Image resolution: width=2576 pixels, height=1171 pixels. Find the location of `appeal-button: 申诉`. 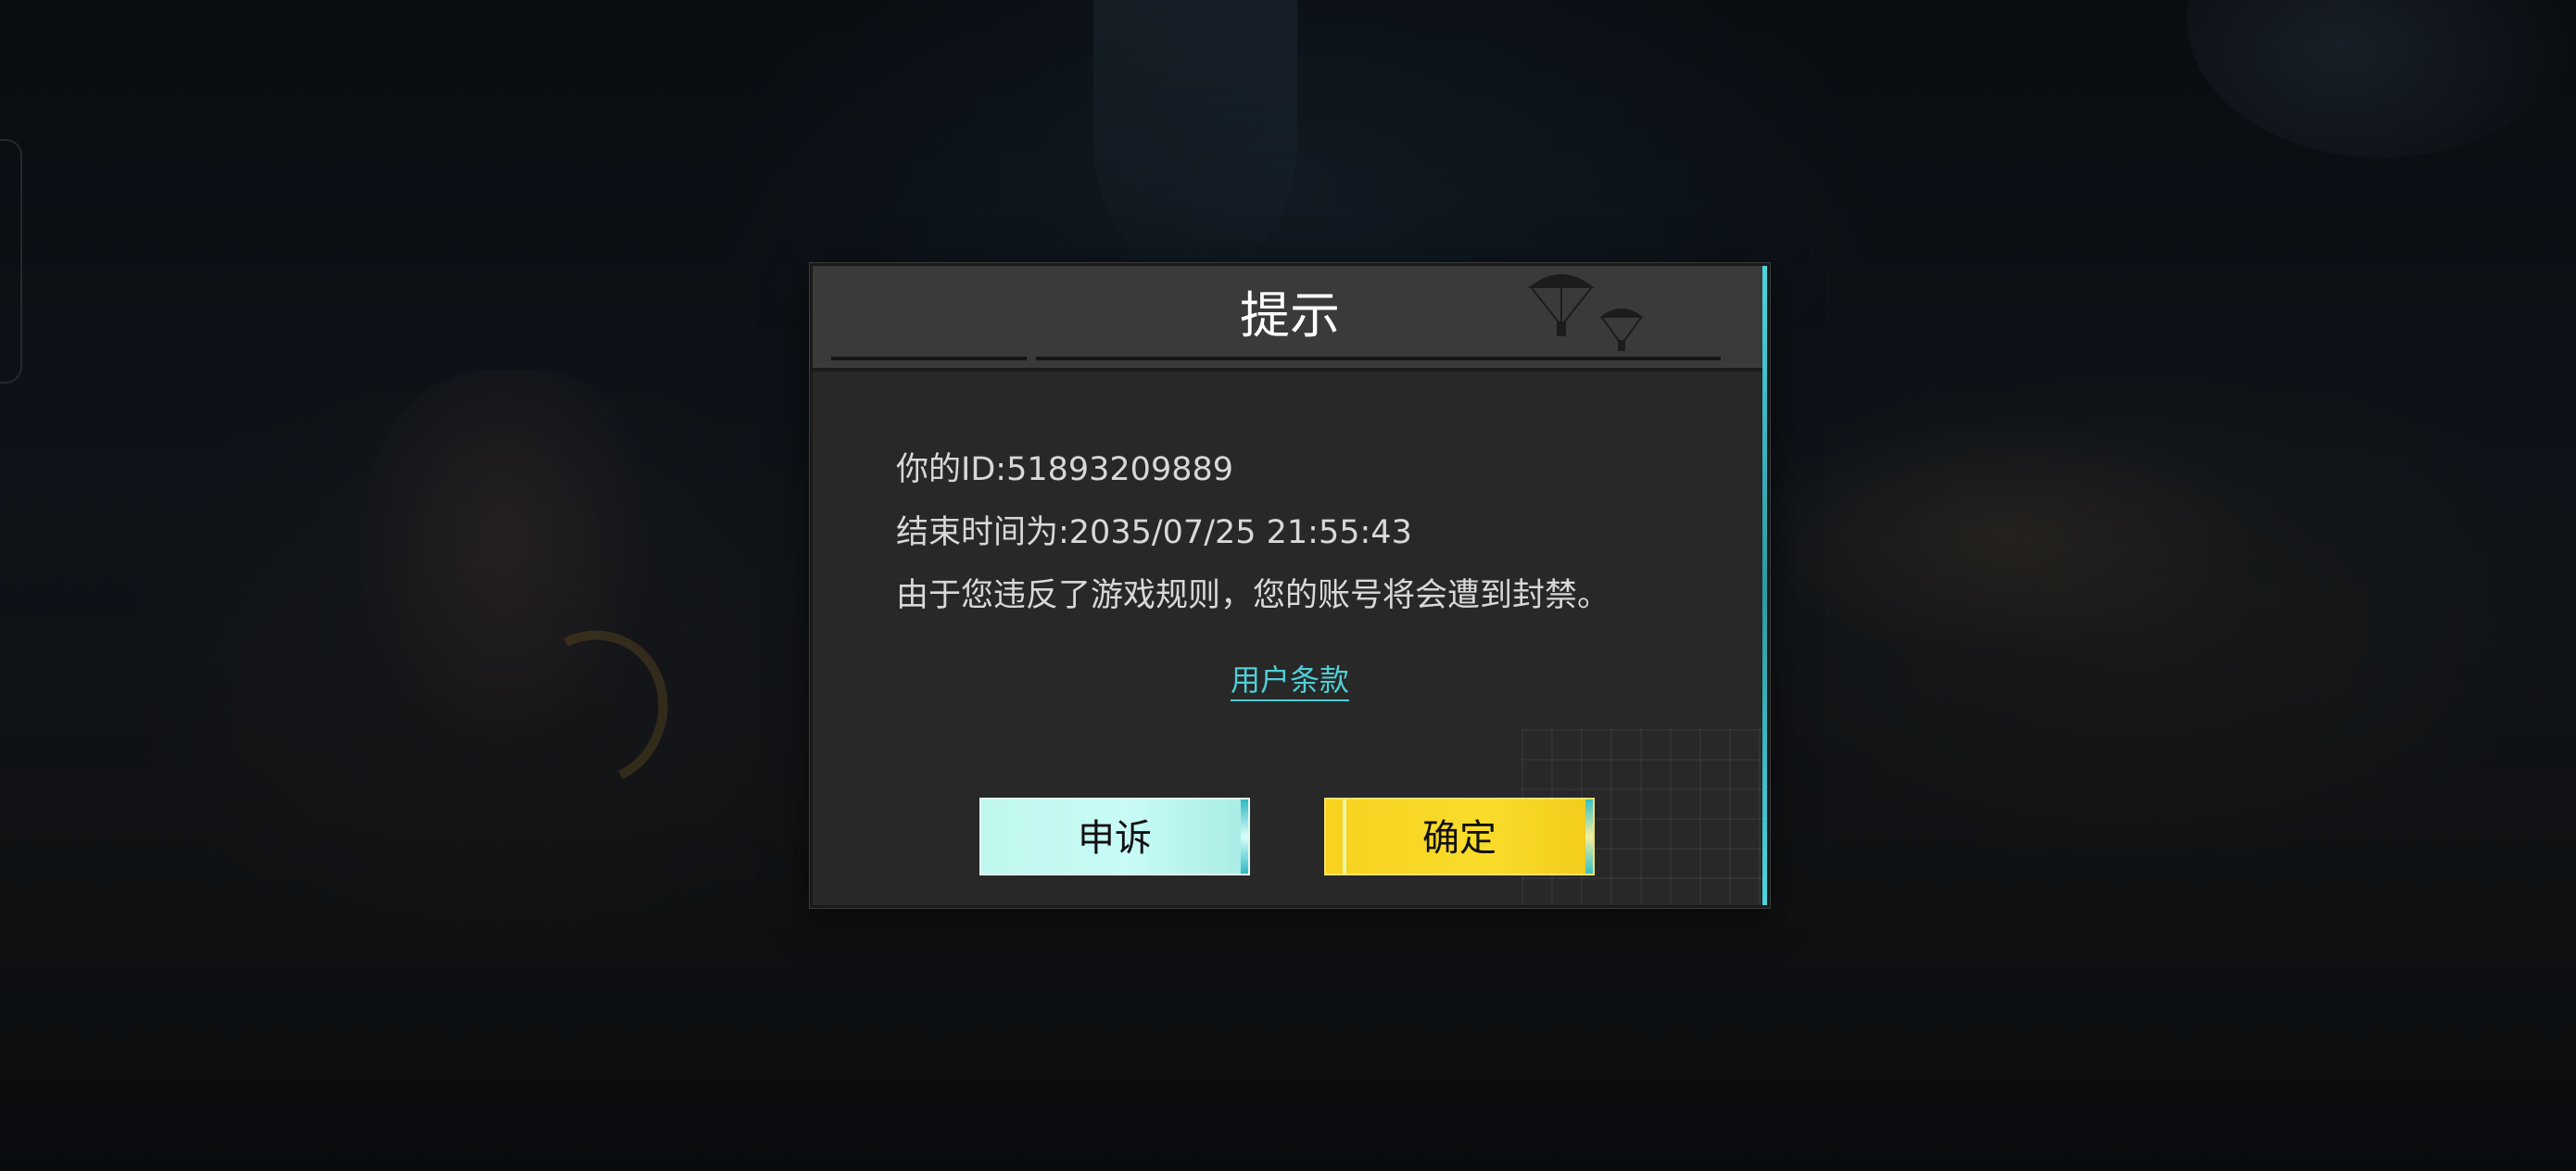

appeal-button: 申诉 is located at coordinates (1114, 837).